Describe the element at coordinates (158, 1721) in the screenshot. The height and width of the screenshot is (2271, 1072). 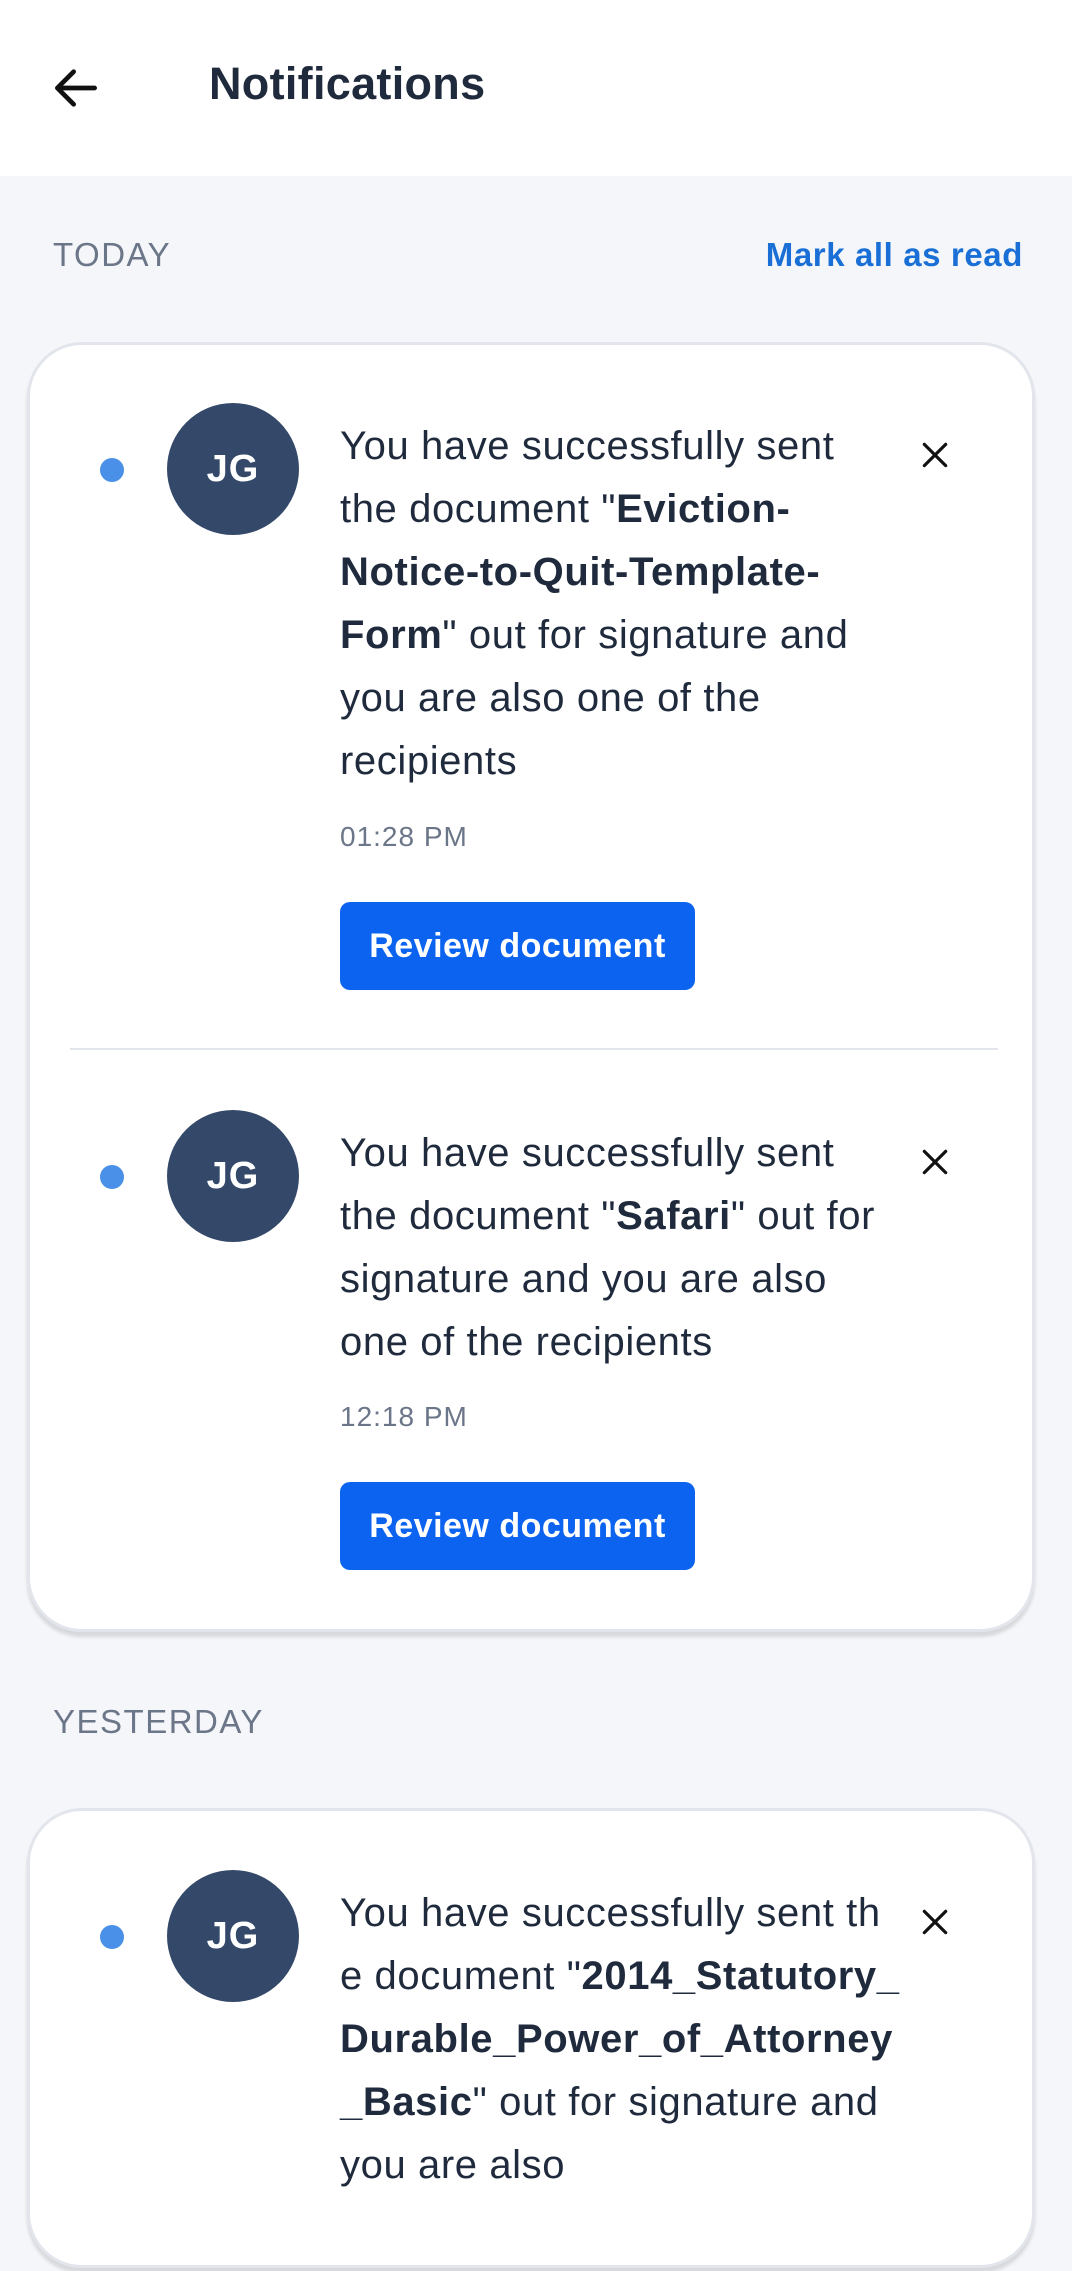
I see `section-label-yesterday: YESTERDAY` at that location.